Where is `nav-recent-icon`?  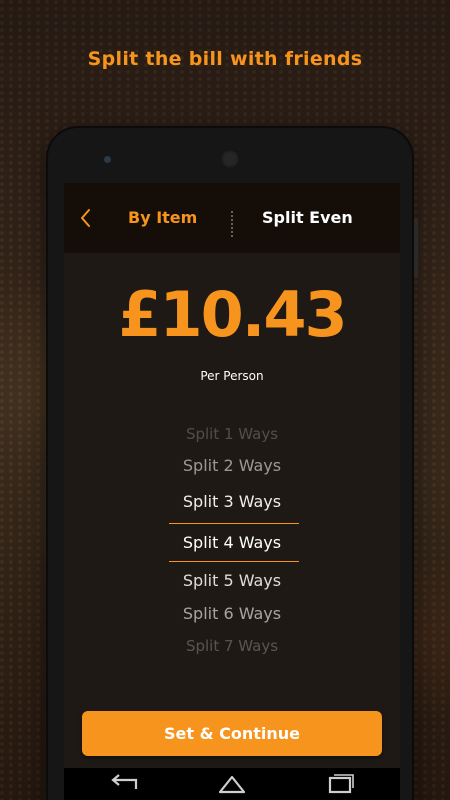 nav-recent-icon is located at coordinates (341, 784).